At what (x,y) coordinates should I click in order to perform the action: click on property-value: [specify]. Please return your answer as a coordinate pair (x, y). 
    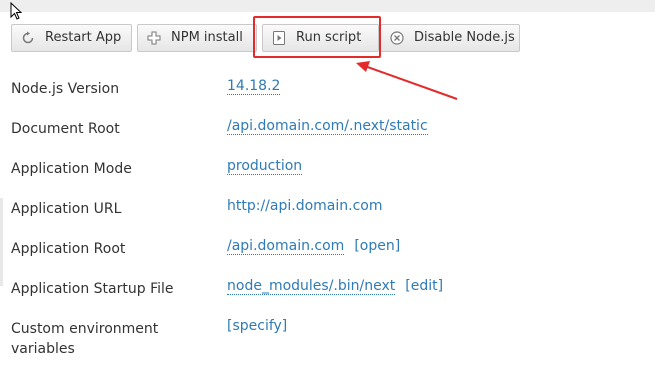
    Looking at the image, I should click on (257, 326).